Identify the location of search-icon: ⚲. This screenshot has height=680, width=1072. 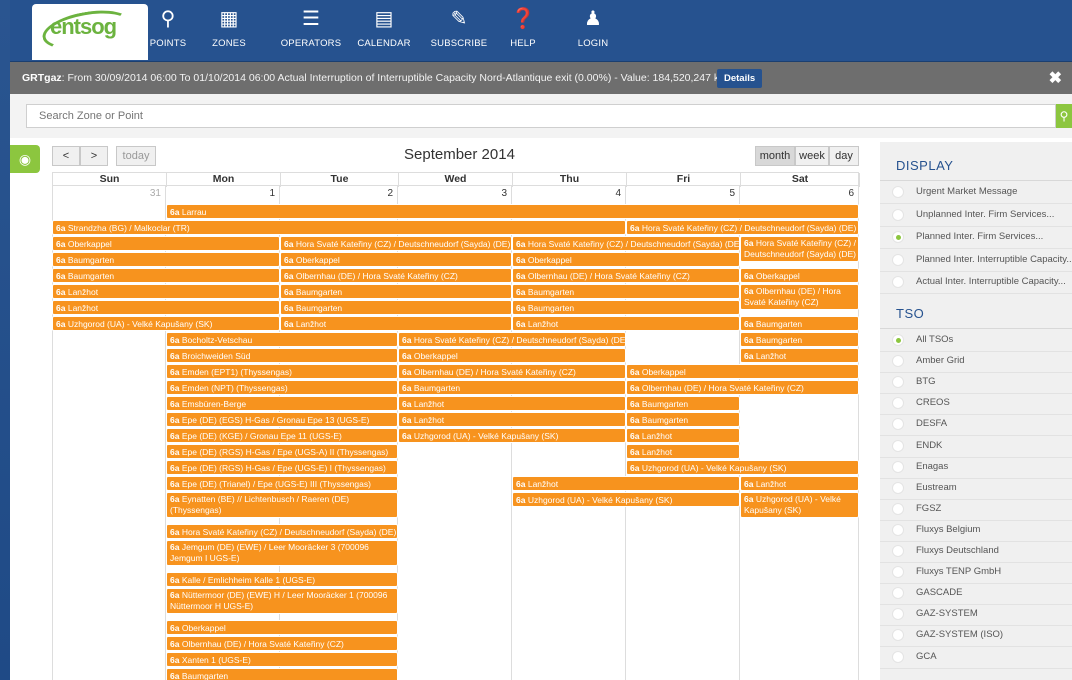
(1064, 116).